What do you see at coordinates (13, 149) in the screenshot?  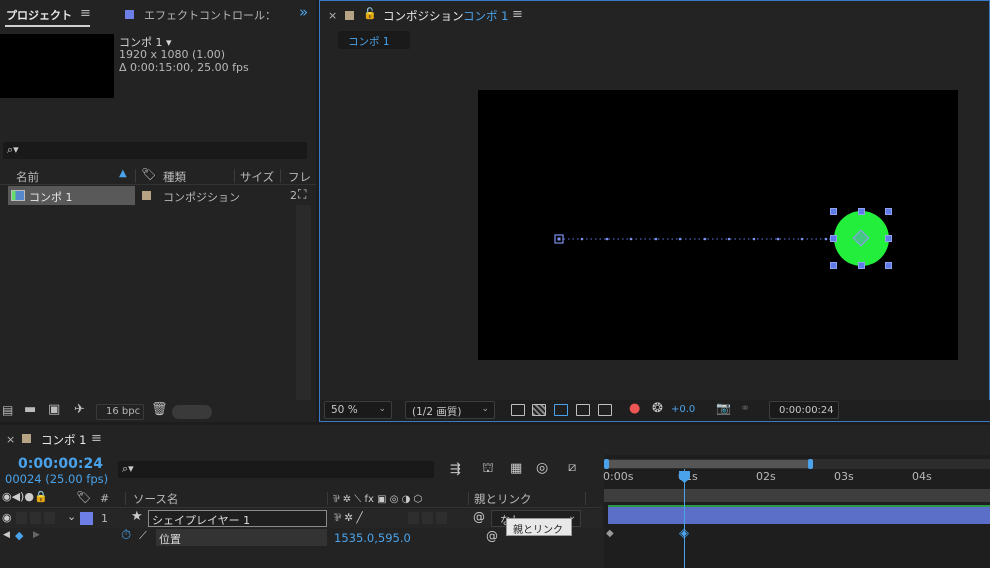 I see `search-icon: ⌕▾` at bounding box center [13, 149].